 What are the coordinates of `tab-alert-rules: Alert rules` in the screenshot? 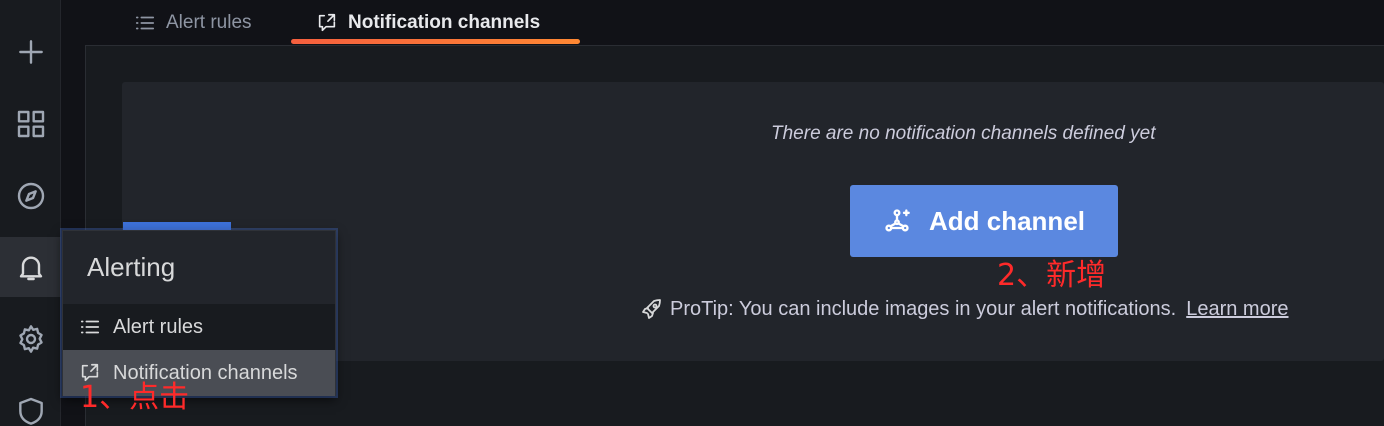 It's located at (193, 22).